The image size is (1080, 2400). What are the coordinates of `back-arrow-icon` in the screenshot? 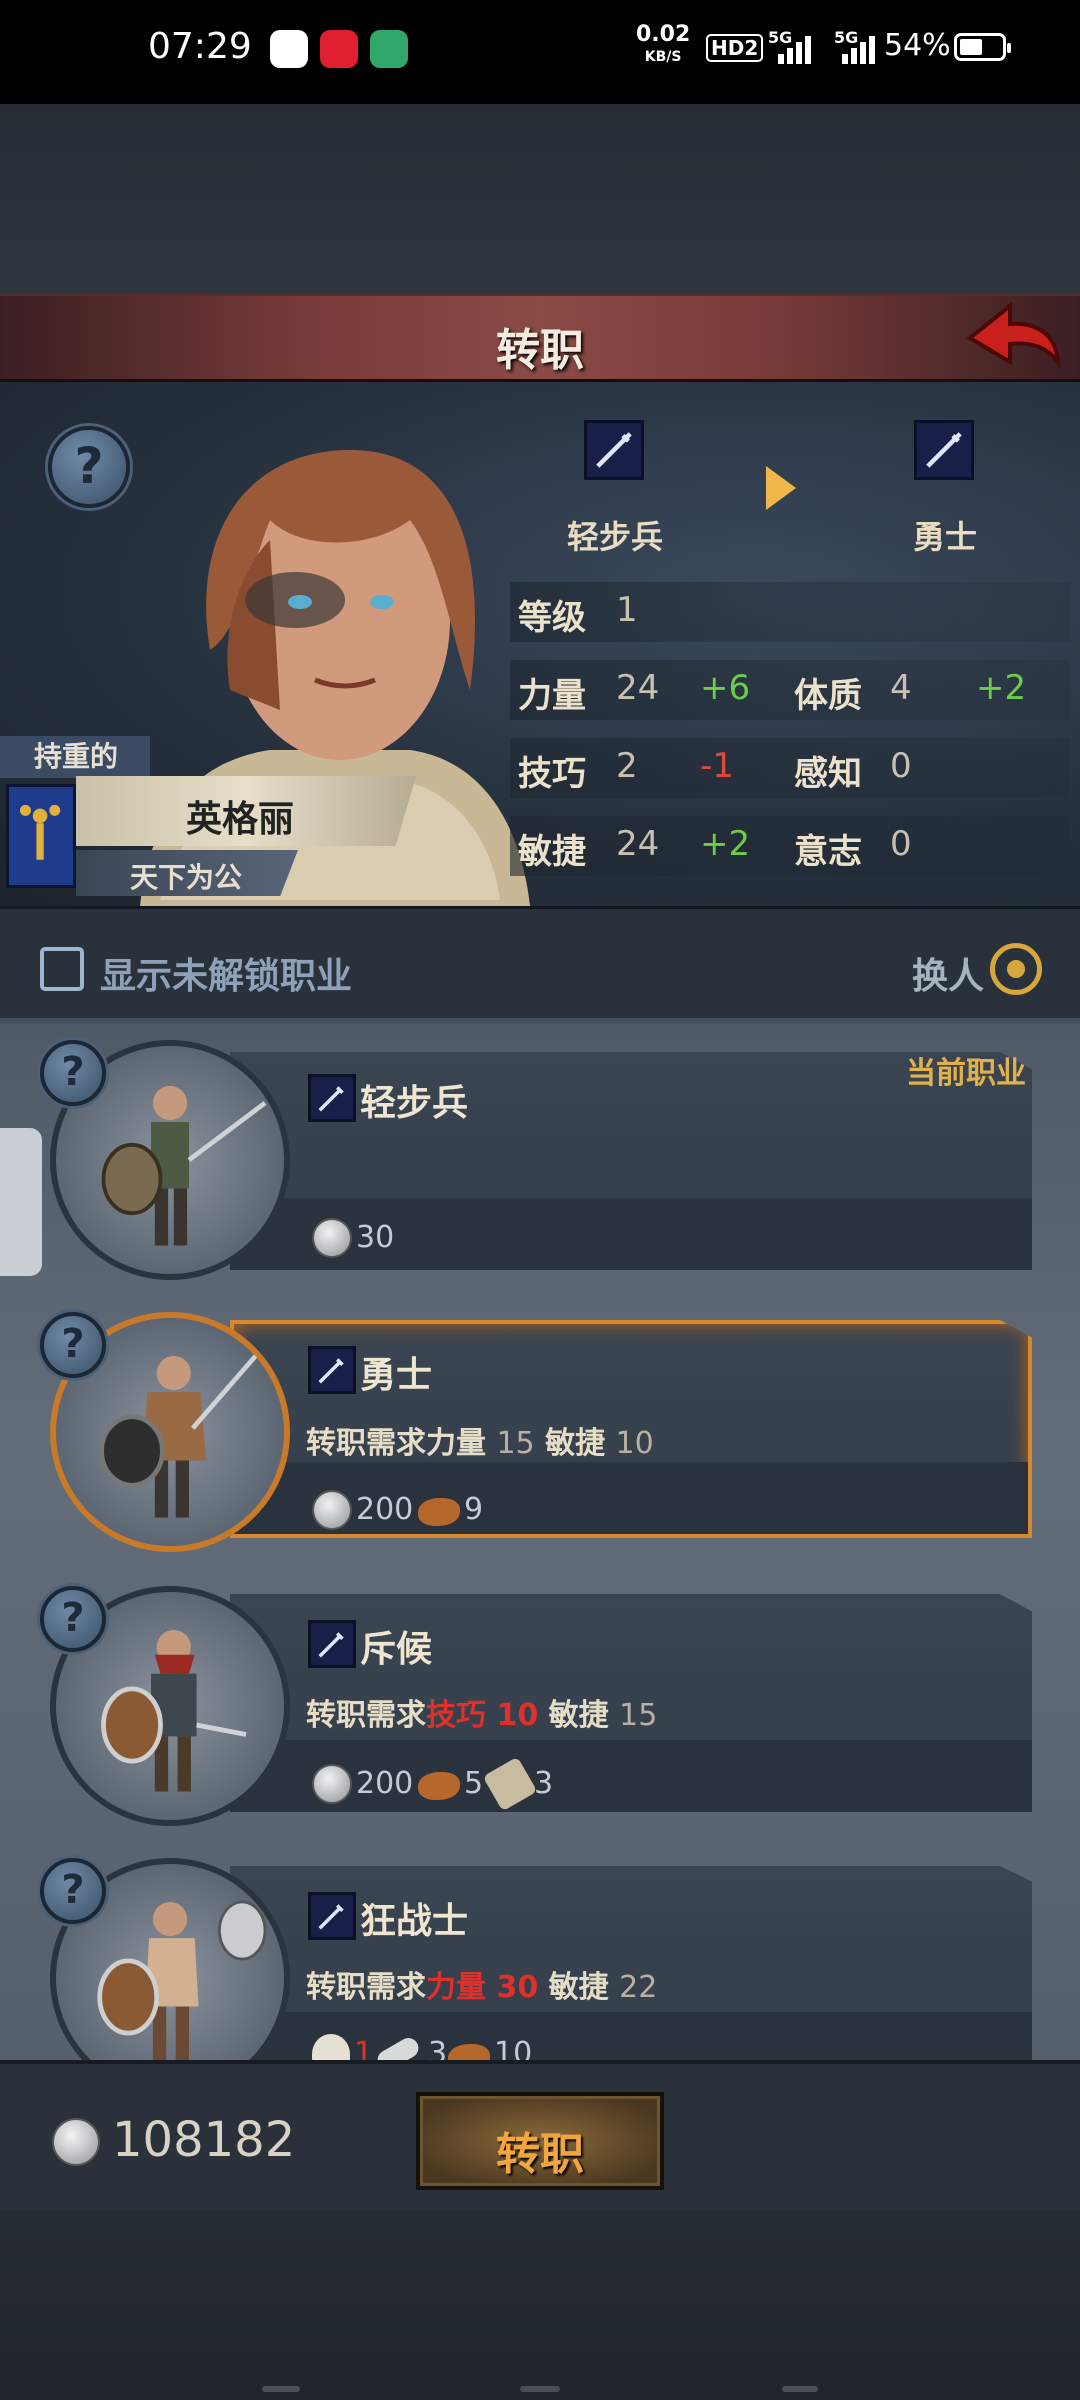 It's located at (1014, 338).